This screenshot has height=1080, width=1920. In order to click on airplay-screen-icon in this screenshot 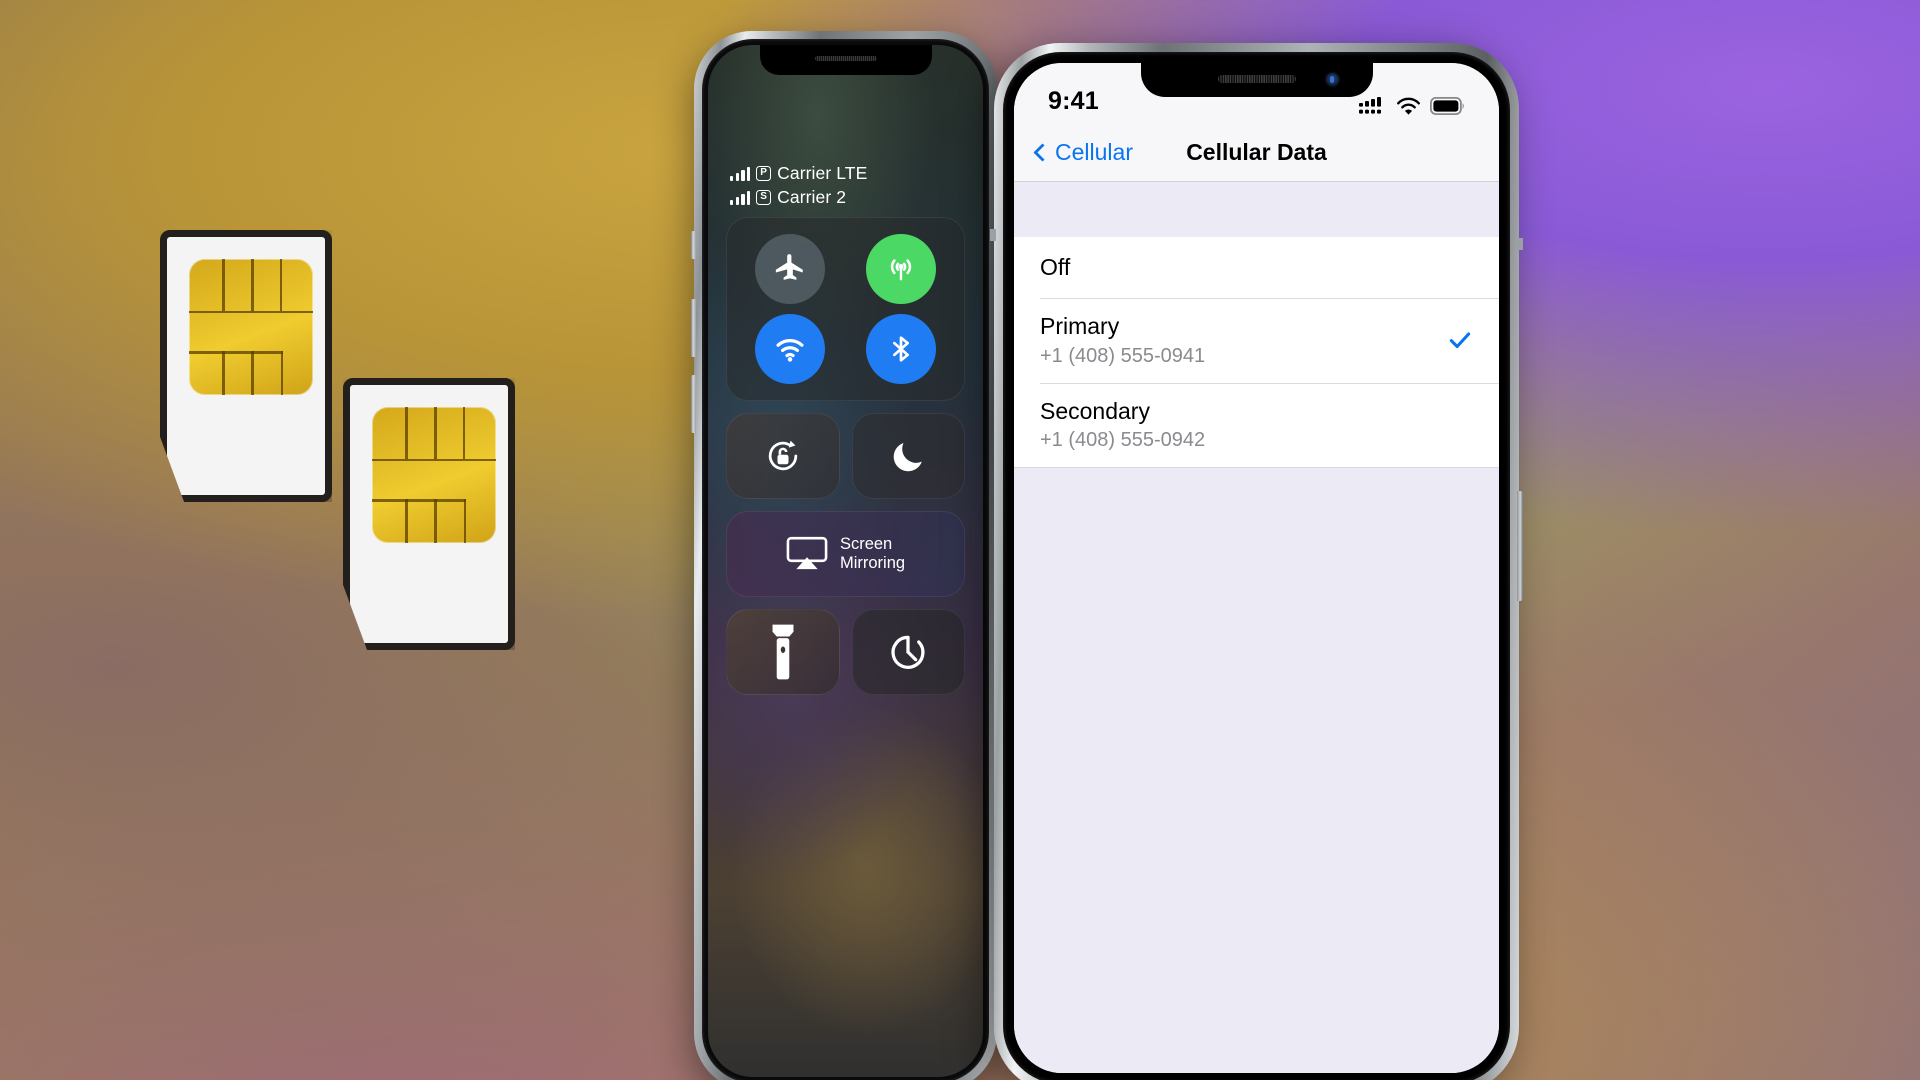, I will do `click(807, 553)`.